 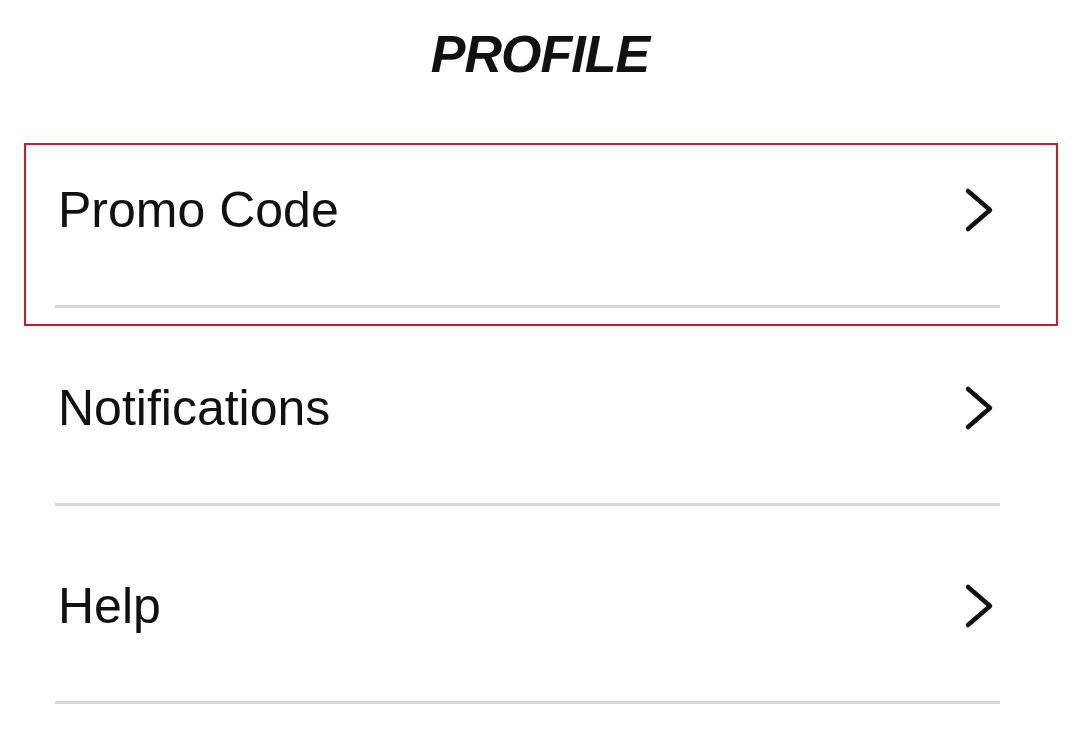 What do you see at coordinates (540, 54) in the screenshot?
I see `page-title: PROFILE` at bounding box center [540, 54].